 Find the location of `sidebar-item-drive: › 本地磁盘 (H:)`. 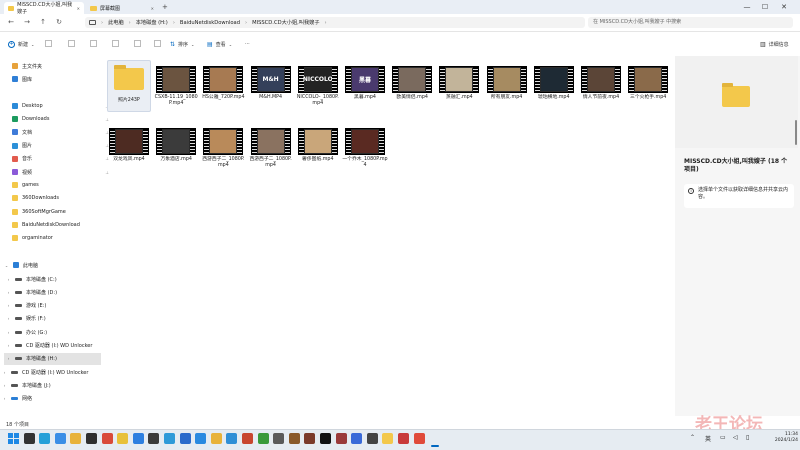

sidebar-item-drive: › 本地磁盘 (H:) is located at coordinates (52, 358).